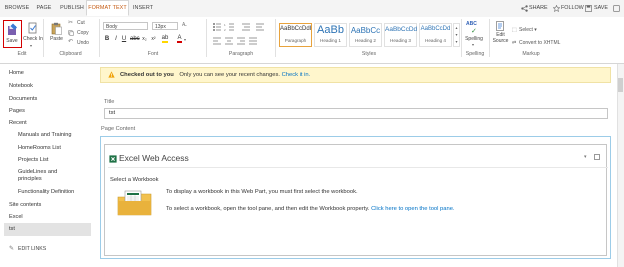 The width and height of the screenshot is (624, 267). Describe the element at coordinates (456, 35) in the screenshot. I see `styles-scroll: ▴ ▾ ▾` at that location.